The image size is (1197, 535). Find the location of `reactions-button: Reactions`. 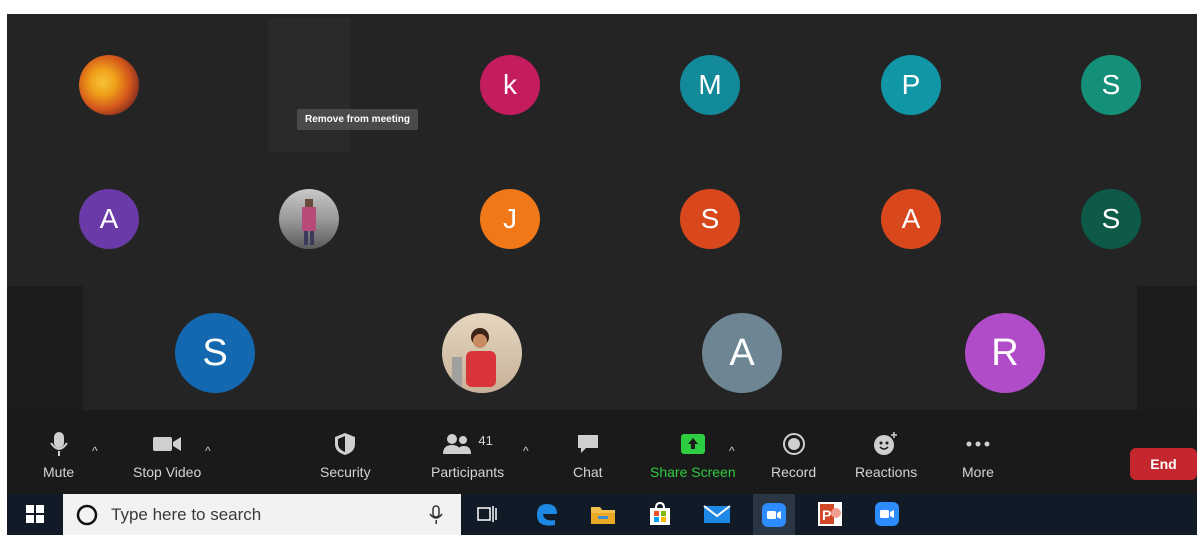

reactions-button: Reactions is located at coordinates (886, 455).